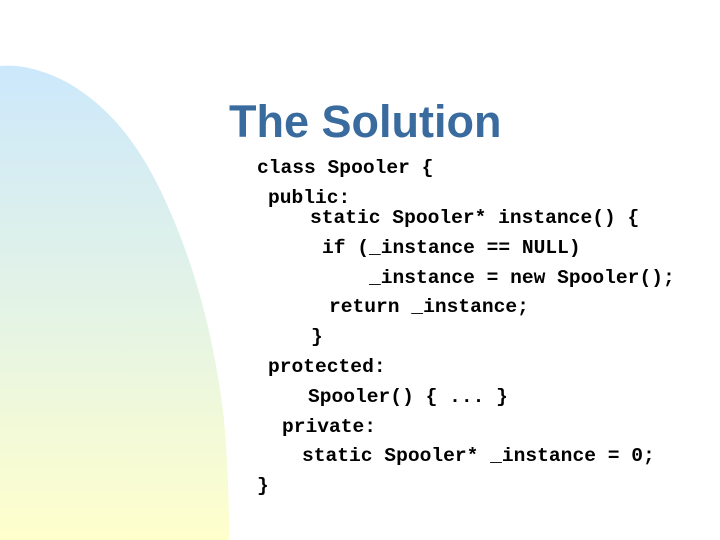  What do you see at coordinates (327, 367) in the screenshot?
I see `code-line: protected:` at bounding box center [327, 367].